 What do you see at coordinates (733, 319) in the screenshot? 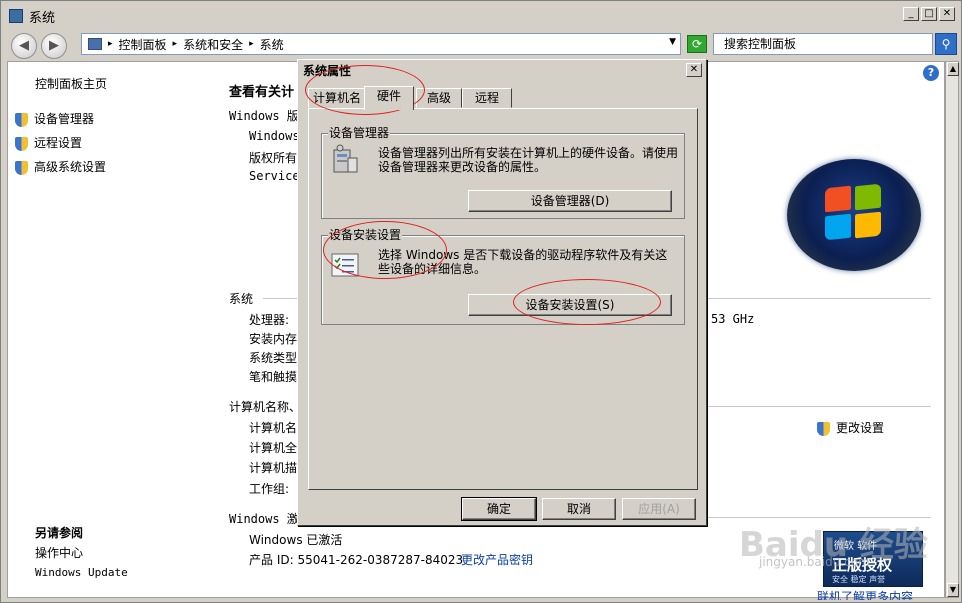
I see `cpu-speed: 53 GHz` at bounding box center [733, 319].